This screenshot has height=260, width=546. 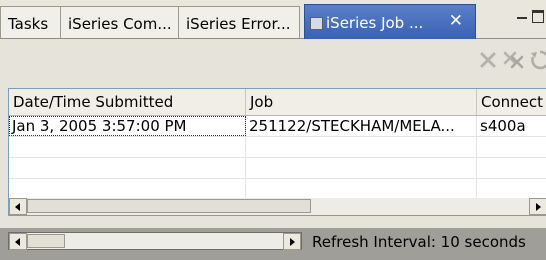 What do you see at coordinates (530, 19) in the screenshot?
I see `window-controls` at bounding box center [530, 19].